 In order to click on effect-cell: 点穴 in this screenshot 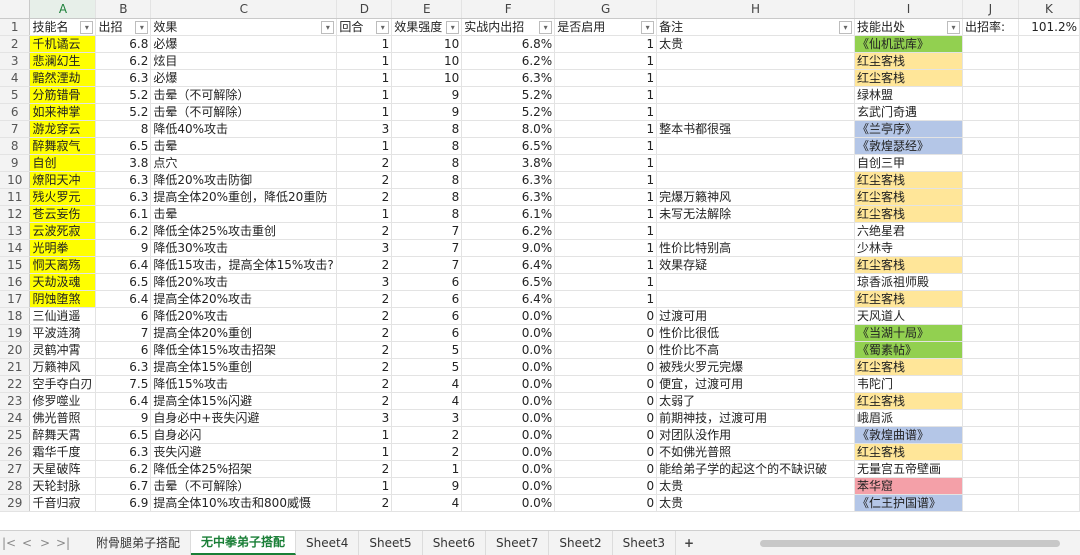, I will do `click(244, 163)`.